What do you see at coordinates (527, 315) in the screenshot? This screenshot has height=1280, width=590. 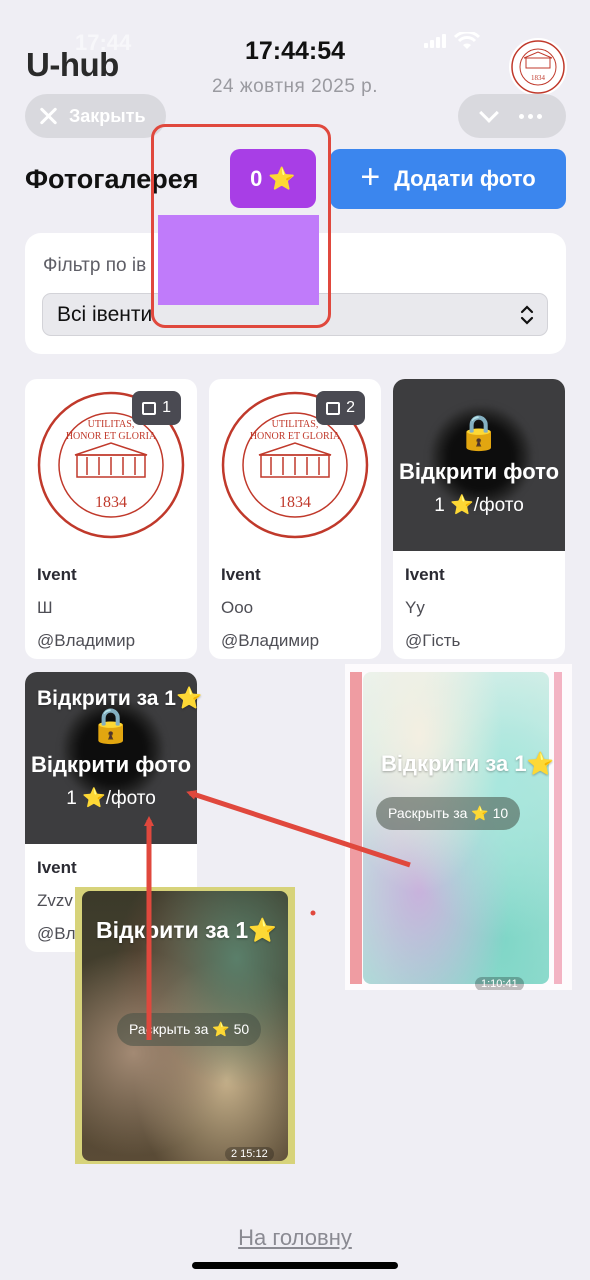 I see `select-arrows-icon` at bounding box center [527, 315].